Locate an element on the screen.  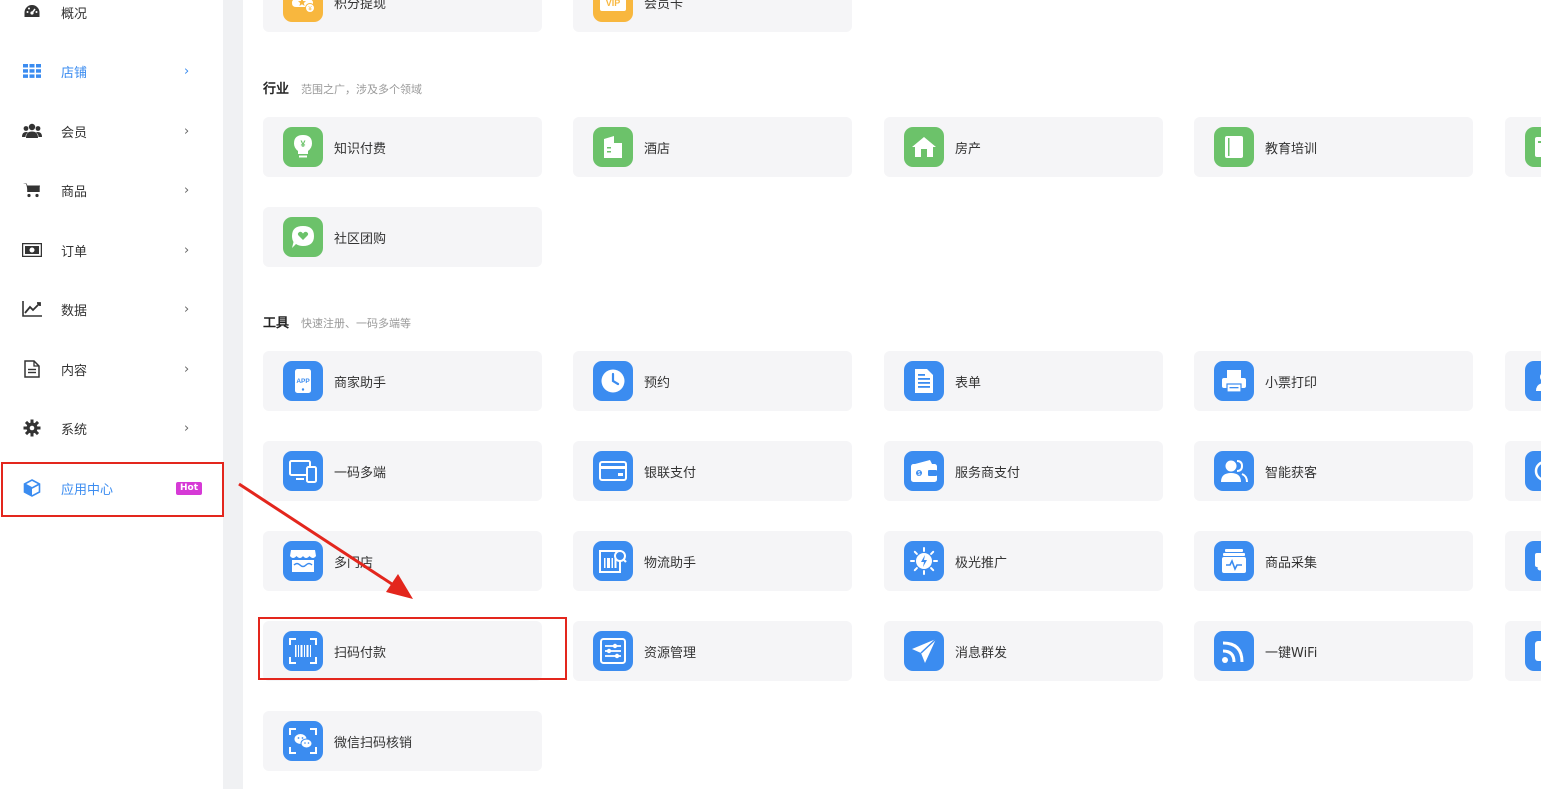
money-icon is located at coordinates (32, 250).